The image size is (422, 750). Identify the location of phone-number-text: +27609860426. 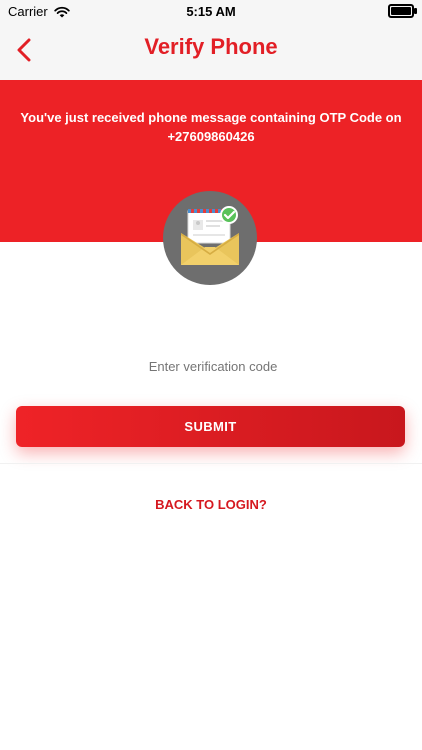
(211, 136).